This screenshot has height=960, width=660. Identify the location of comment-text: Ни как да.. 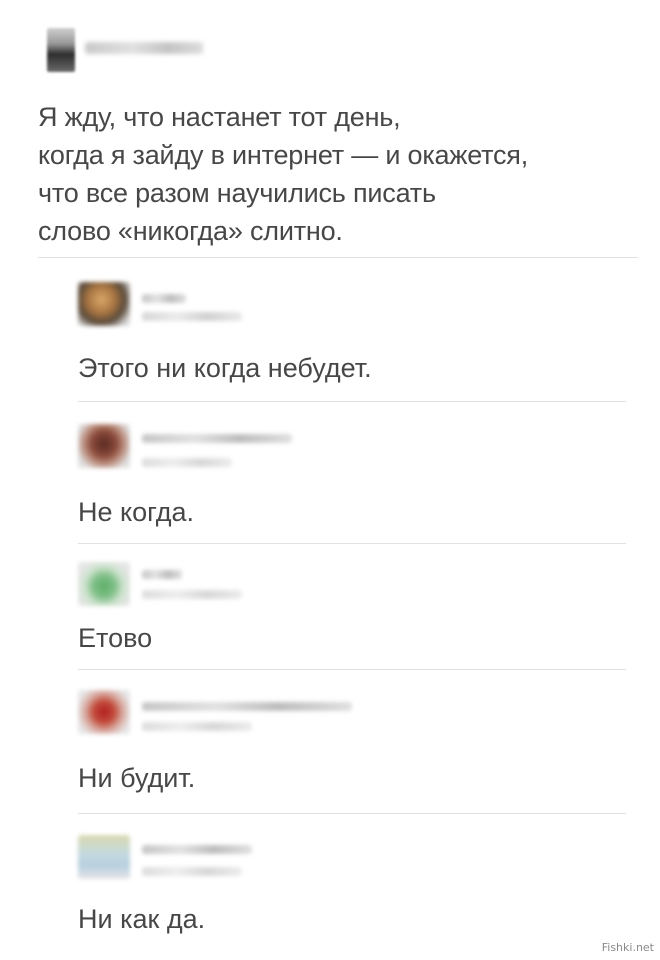
(142, 919).